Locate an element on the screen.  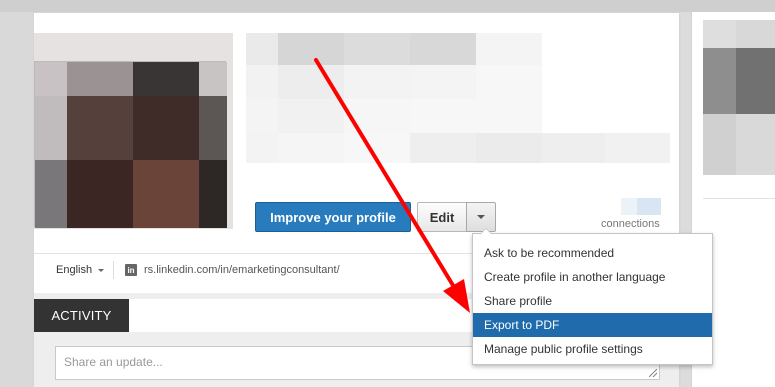
top-strip is located at coordinates (387, 6).